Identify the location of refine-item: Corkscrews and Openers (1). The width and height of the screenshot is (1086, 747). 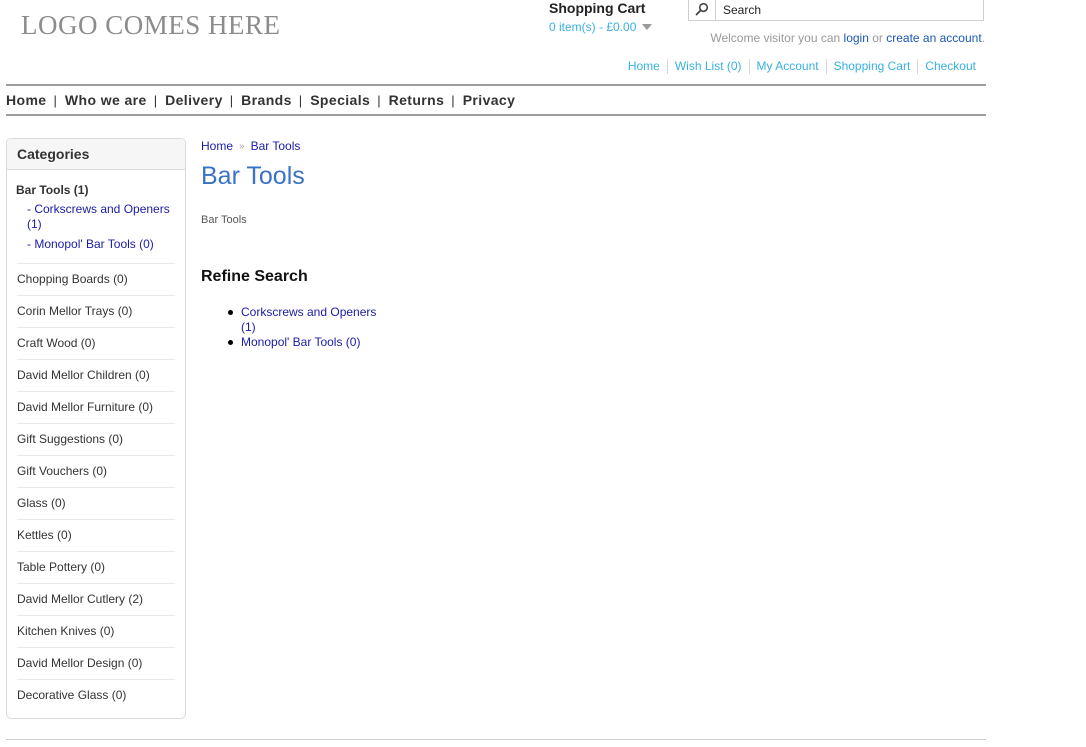
(309, 320).